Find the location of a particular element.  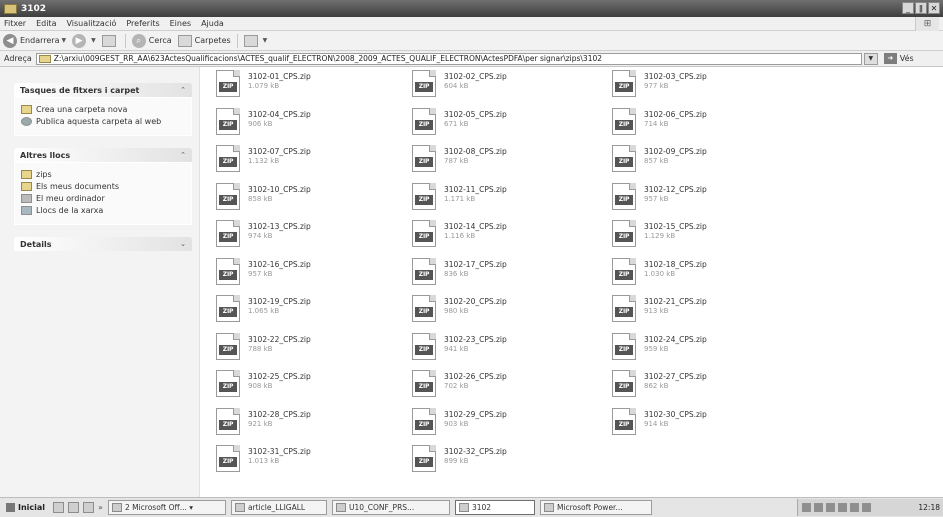

task-create-folder: Crea una carpeta nova is located at coordinates (103, 109).